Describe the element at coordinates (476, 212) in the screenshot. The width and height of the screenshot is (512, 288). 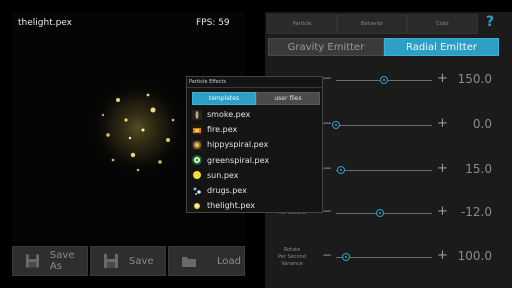
I see `value-readout: -12.0` at that location.